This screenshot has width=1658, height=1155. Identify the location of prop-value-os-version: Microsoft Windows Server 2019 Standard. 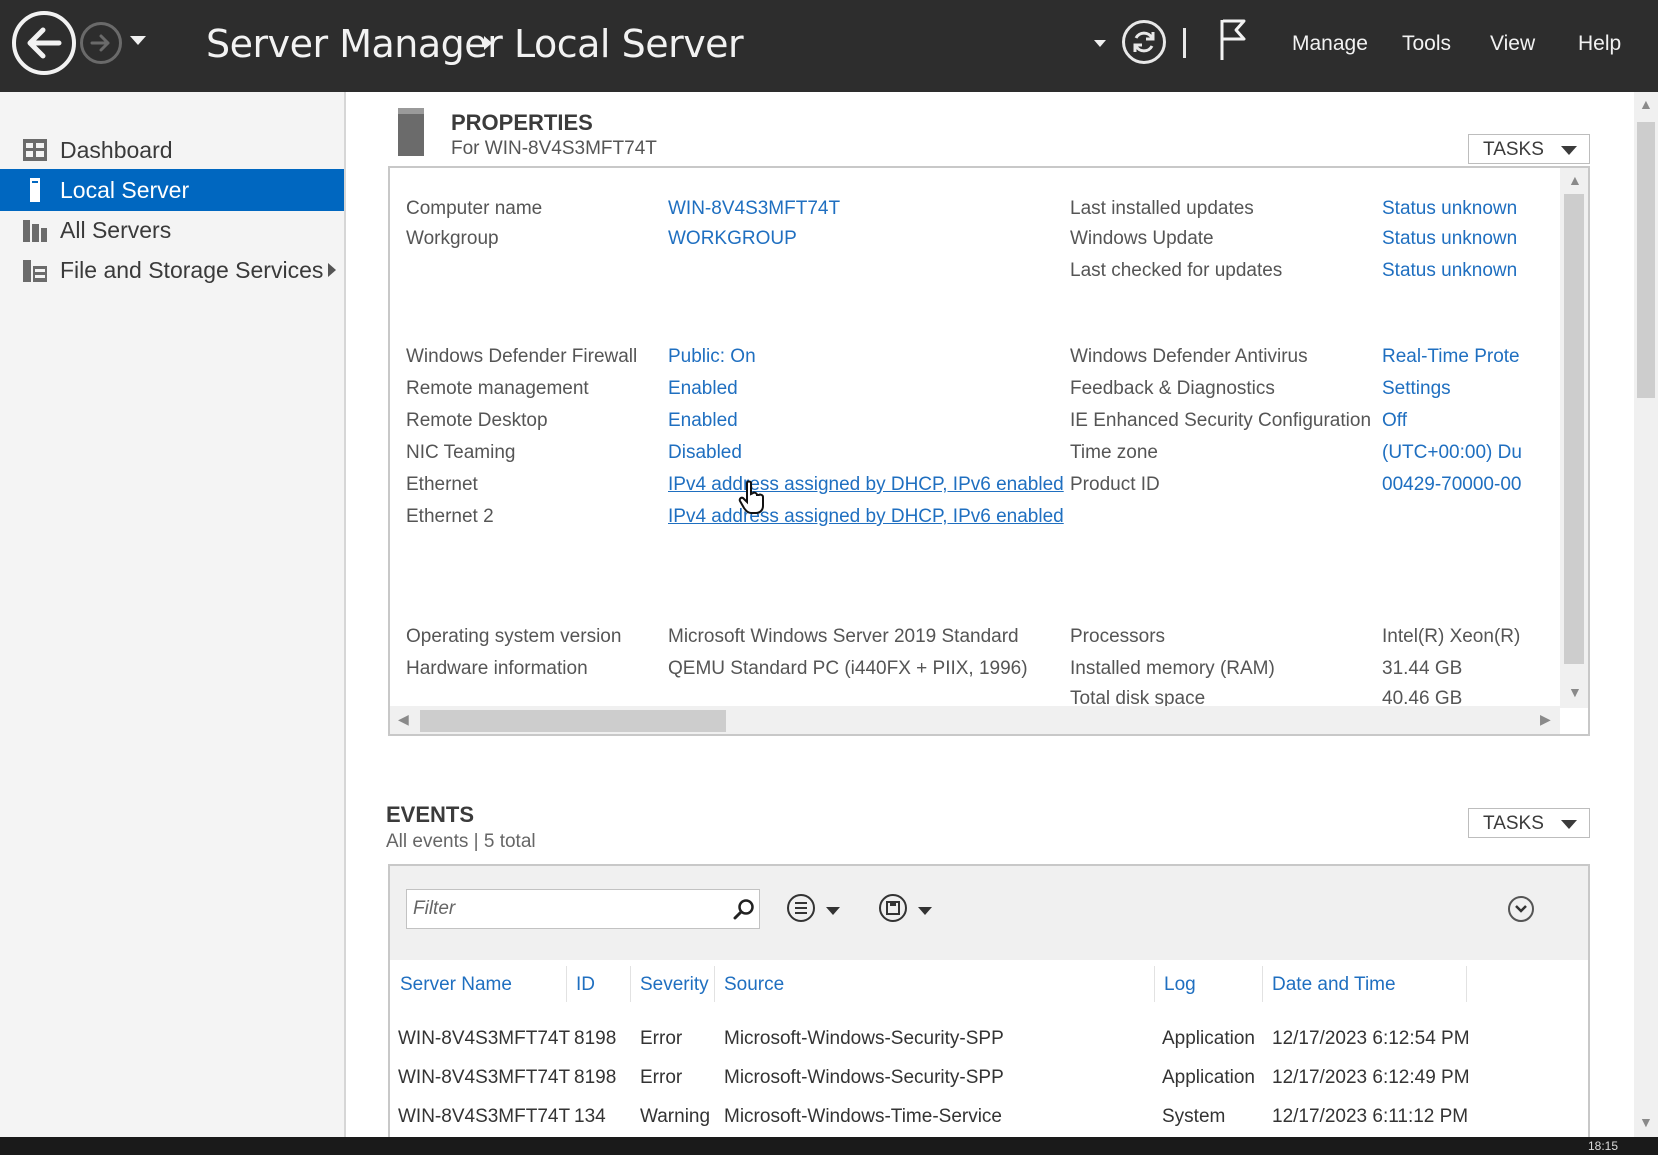
(843, 636).